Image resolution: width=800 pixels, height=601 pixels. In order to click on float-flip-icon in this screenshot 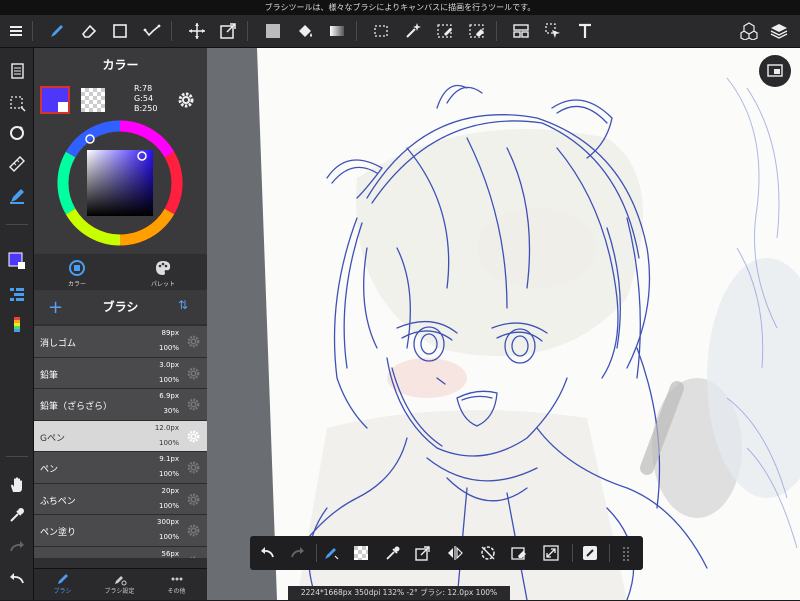, I will do `click(455, 553)`.